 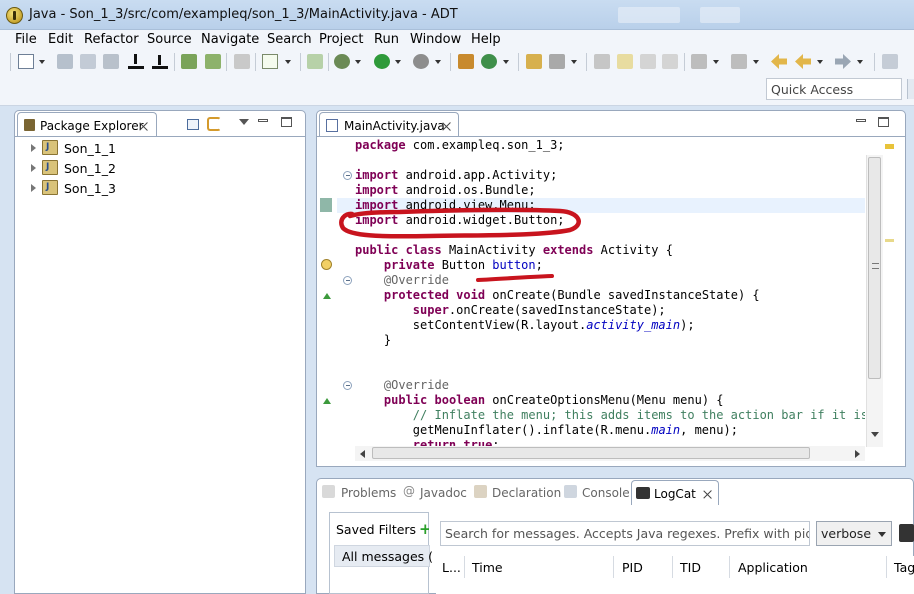 I want to click on column-header-tid: TID, so click(x=690, y=567).